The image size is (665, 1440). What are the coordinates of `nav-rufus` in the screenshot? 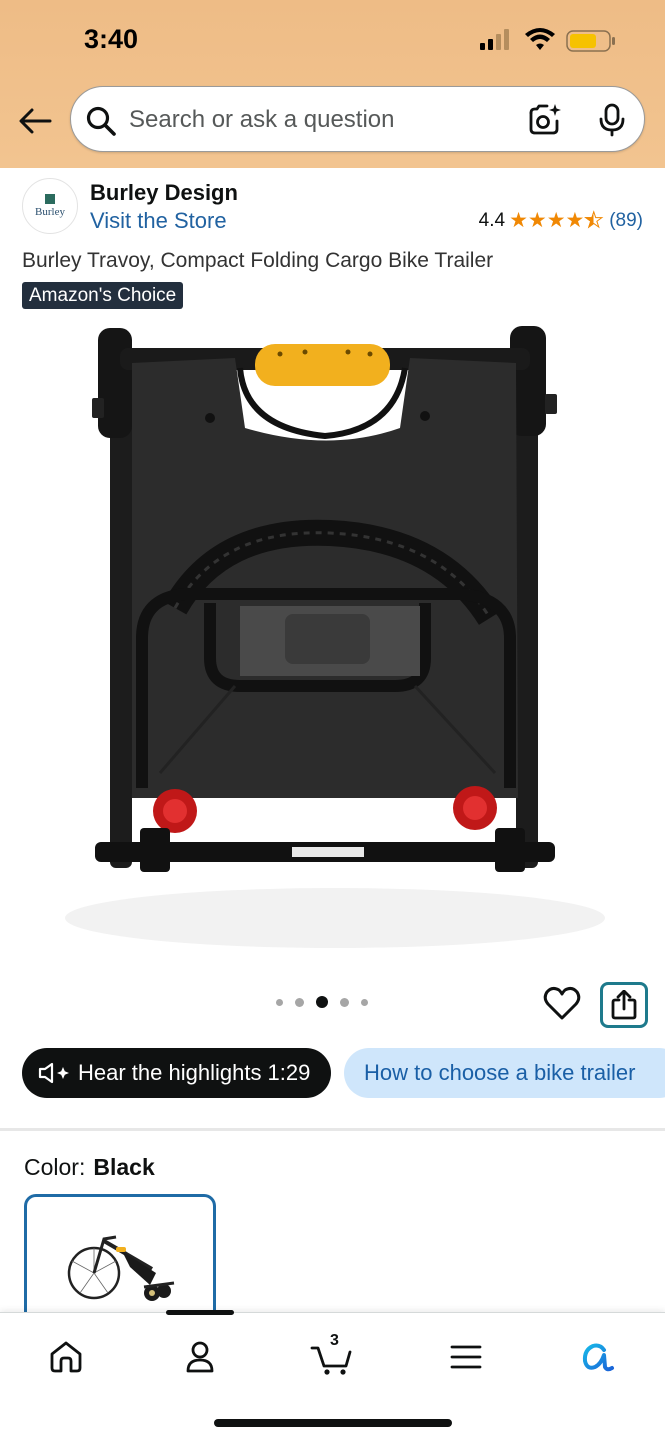 It's located at (598, 1357).